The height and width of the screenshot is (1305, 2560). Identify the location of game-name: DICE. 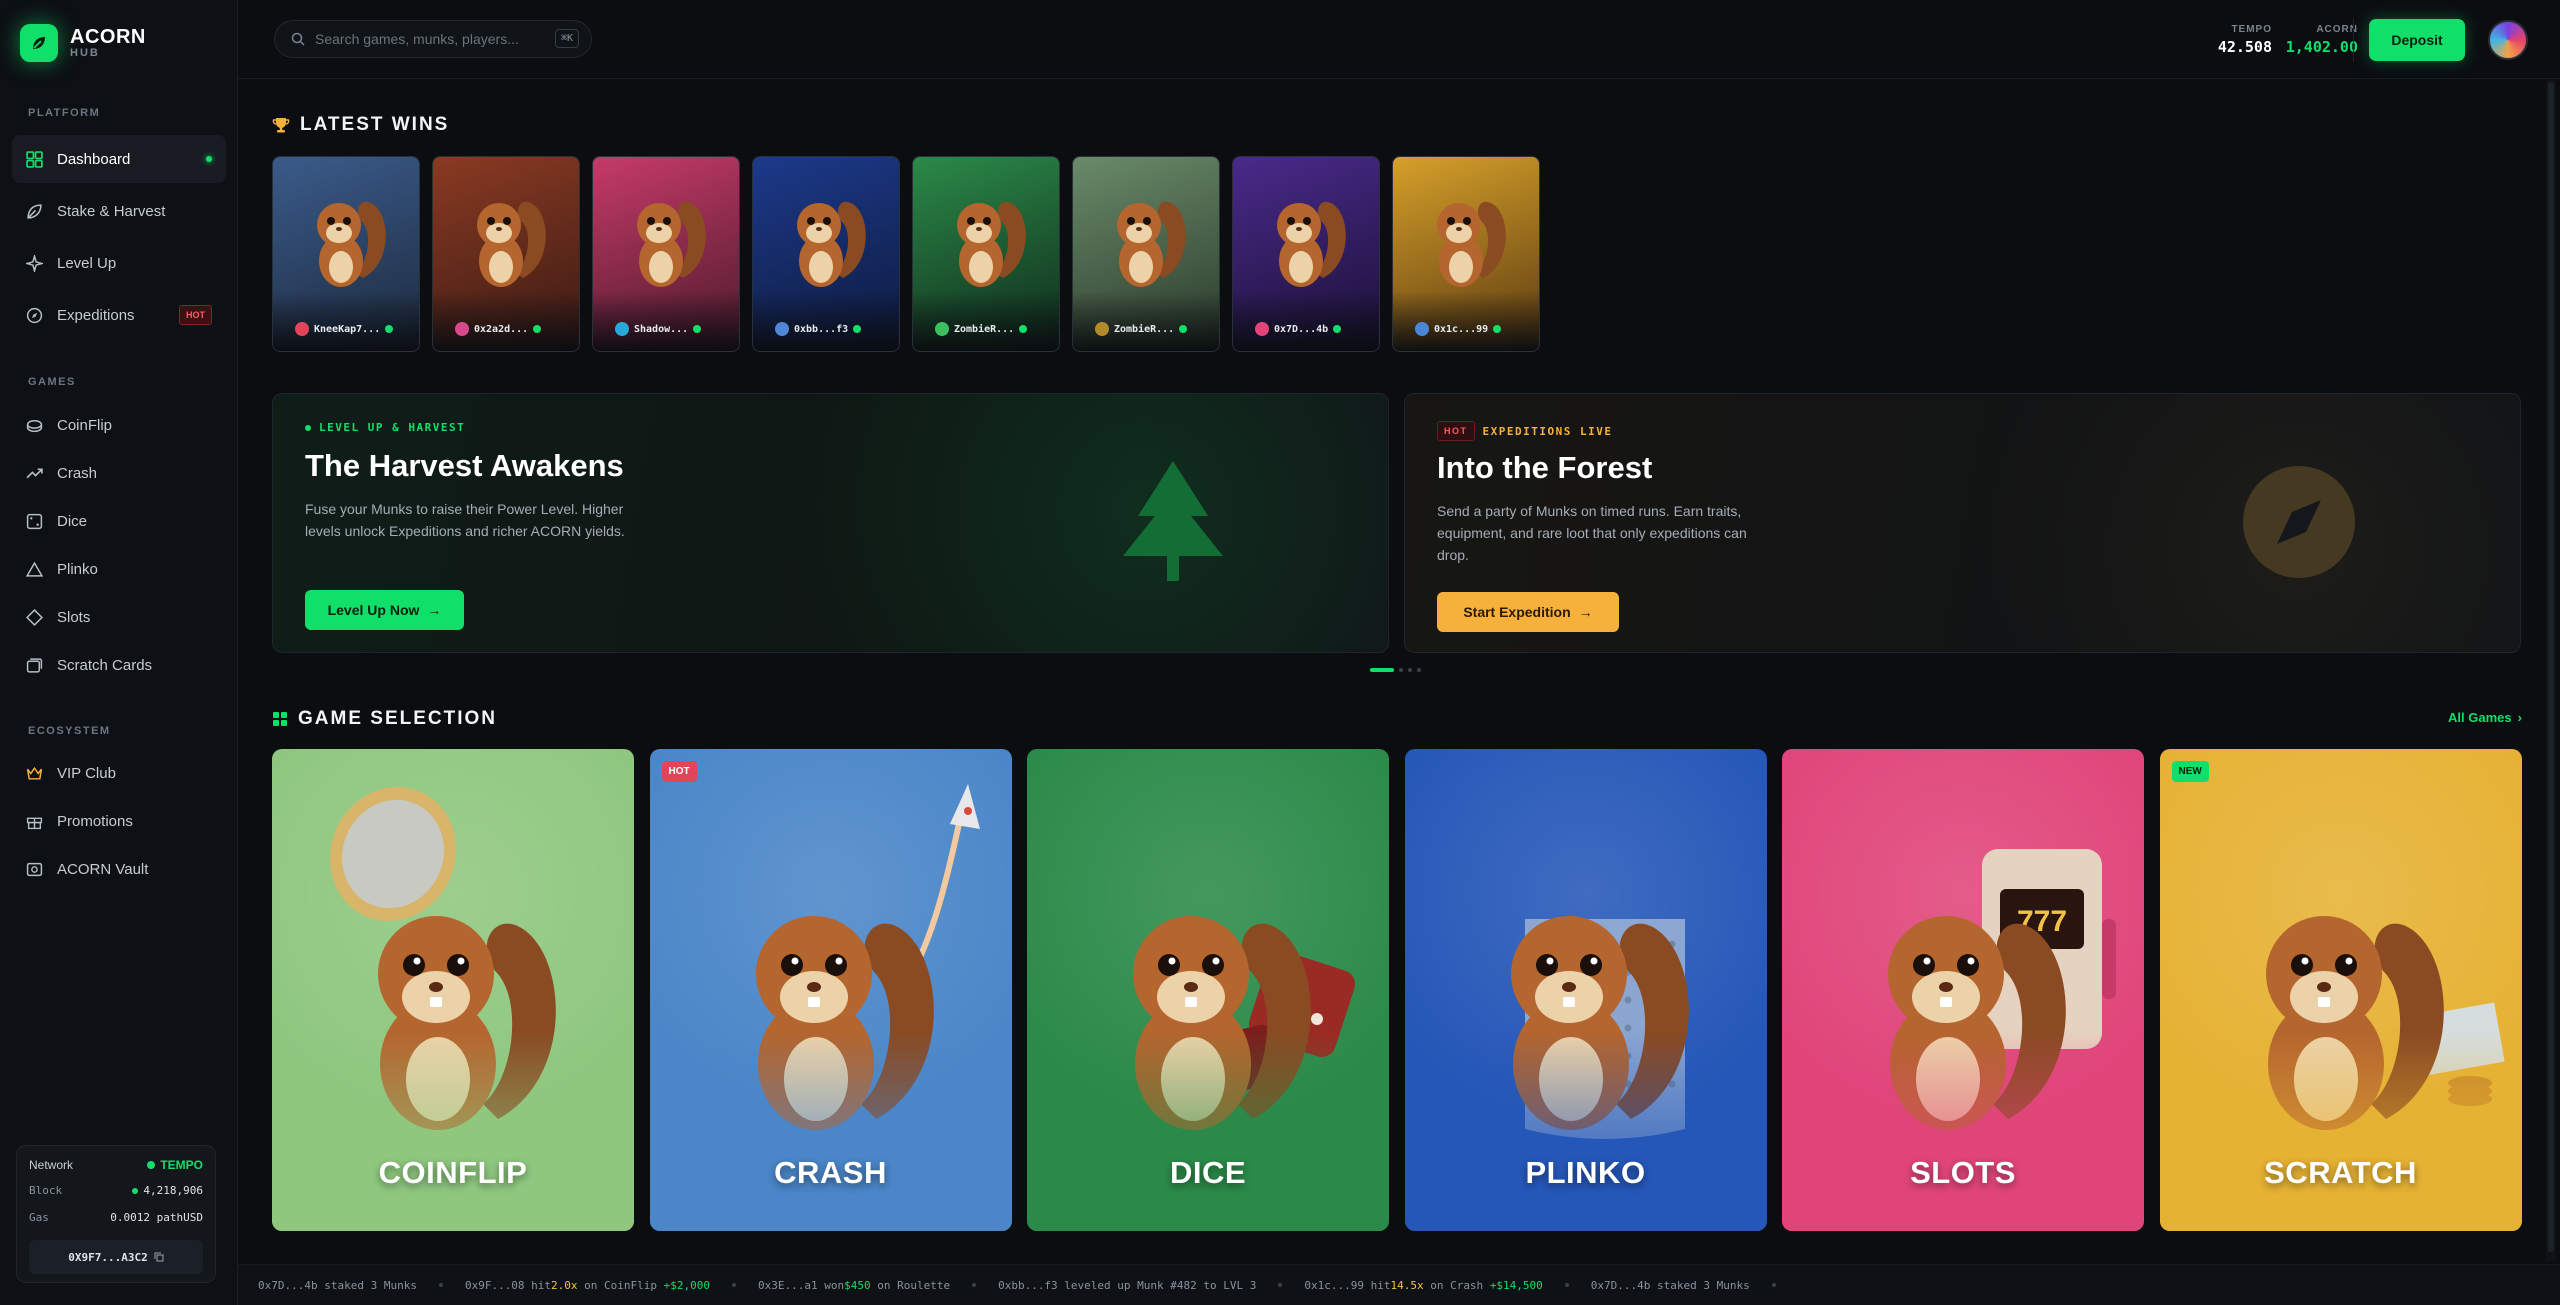
(1208, 1172).